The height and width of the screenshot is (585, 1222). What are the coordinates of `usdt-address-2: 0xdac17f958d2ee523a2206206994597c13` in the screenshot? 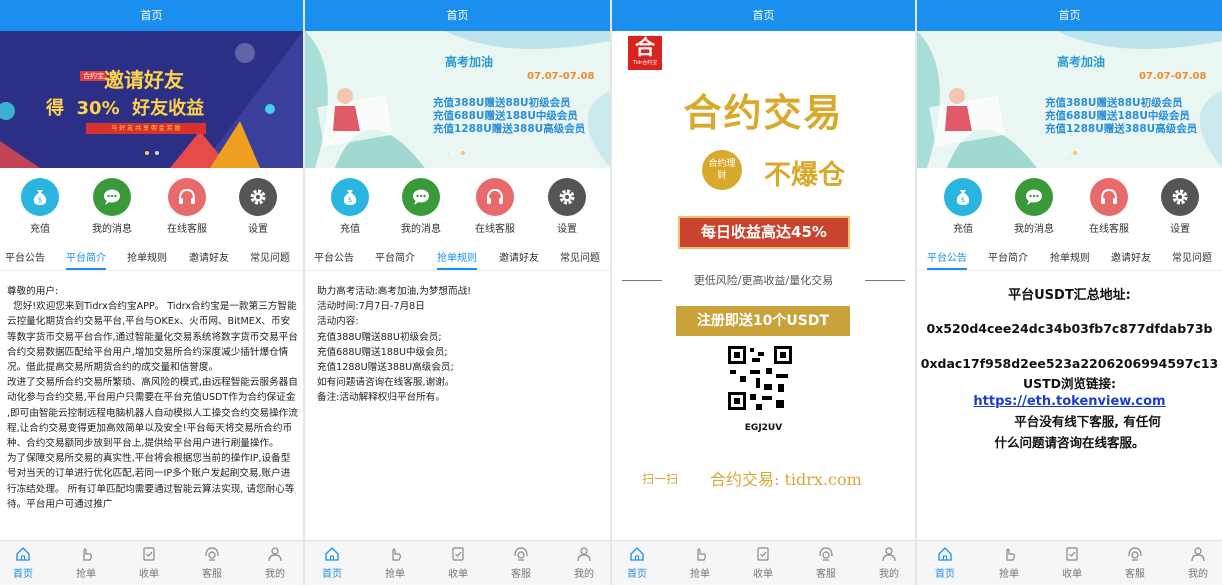 It's located at (1069, 363).